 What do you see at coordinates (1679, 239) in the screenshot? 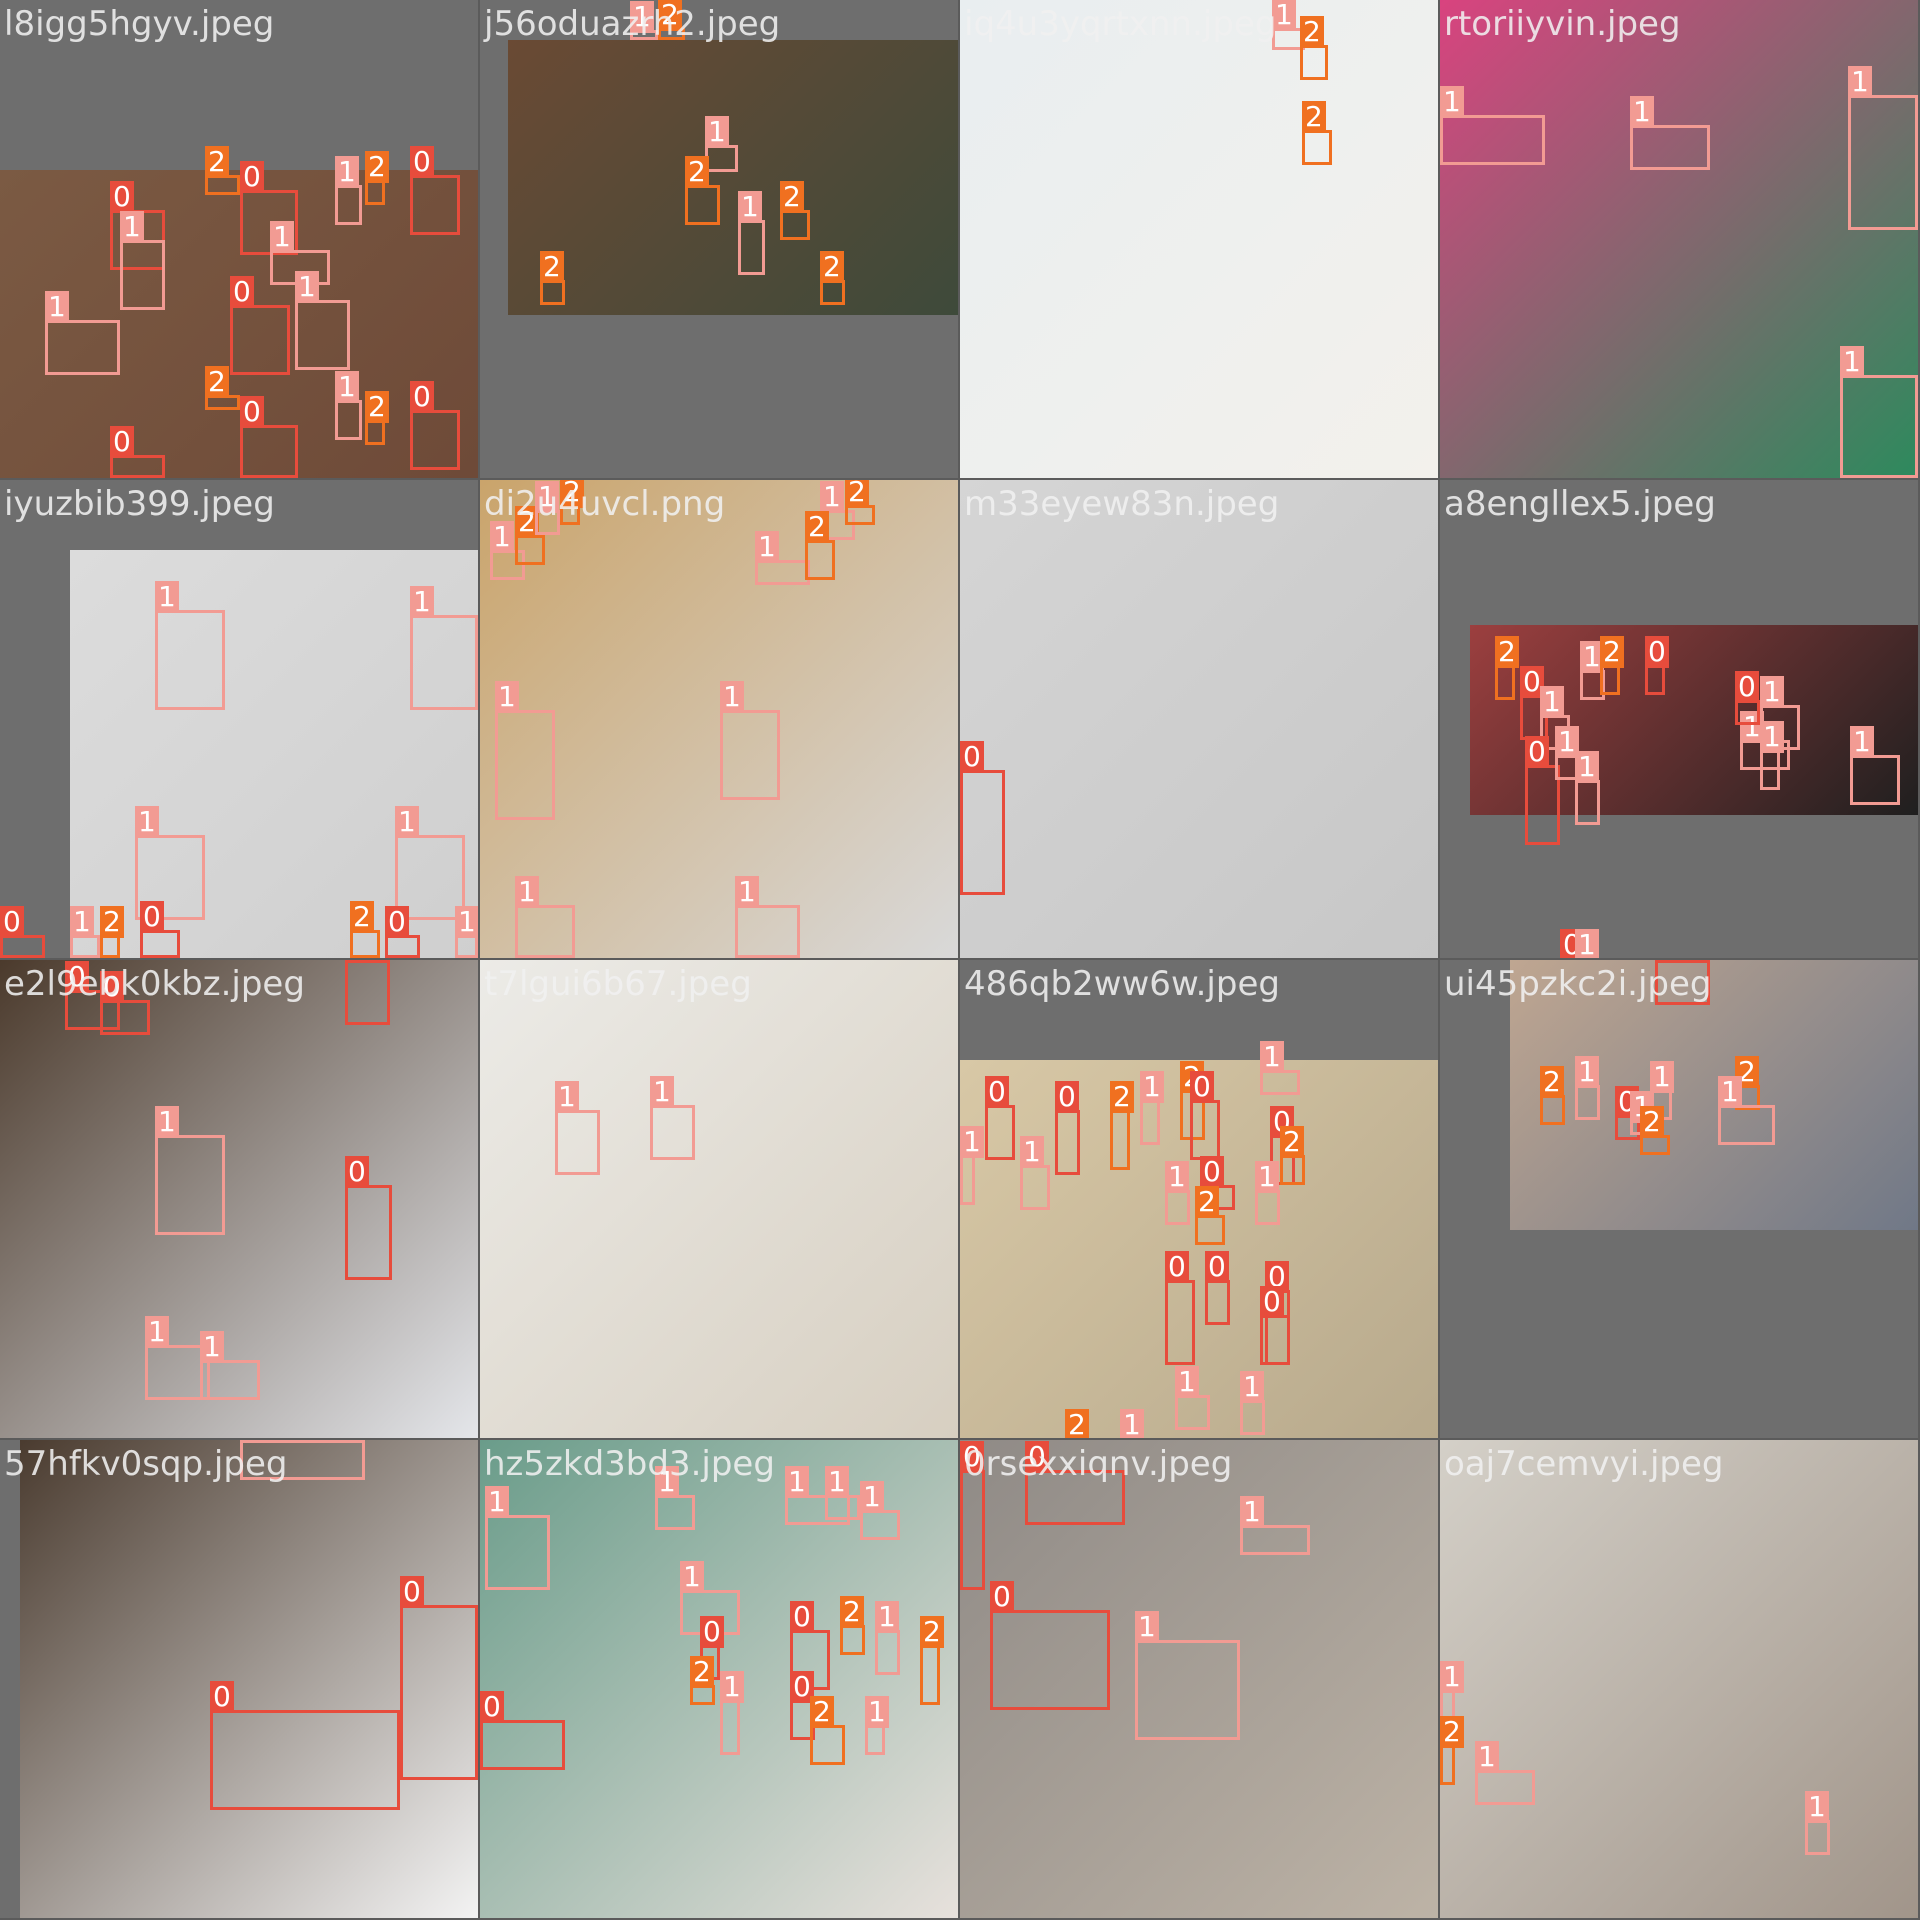
I see `mosaic-tile: 1 1 1 1 rtoriiyvin.jpeg` at bounding box center [1679, 239].